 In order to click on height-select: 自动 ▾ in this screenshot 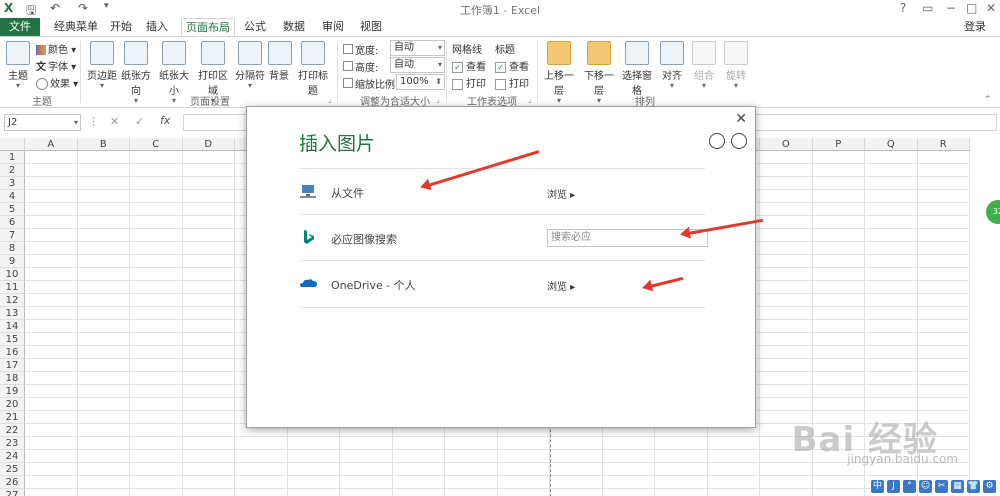, I will do `click(417, 65)`.